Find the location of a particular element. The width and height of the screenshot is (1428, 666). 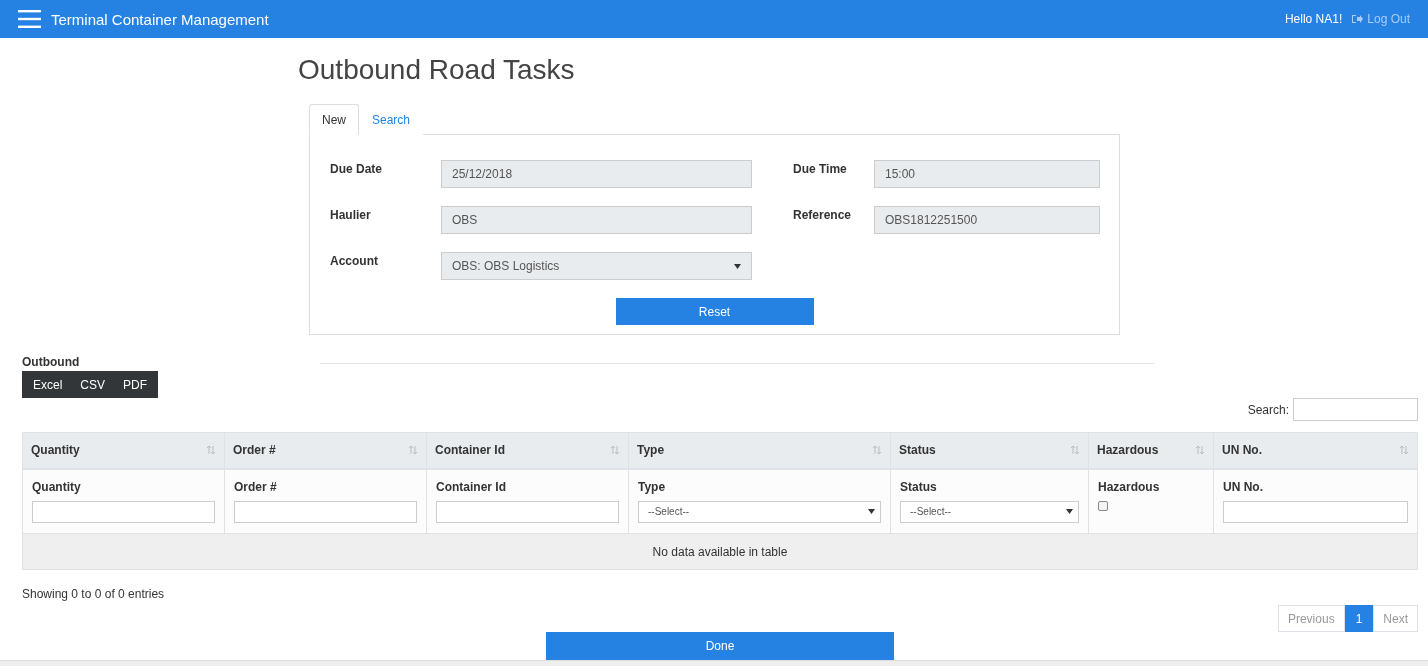

filter-label: Order # is located at coordinates (256, 486).